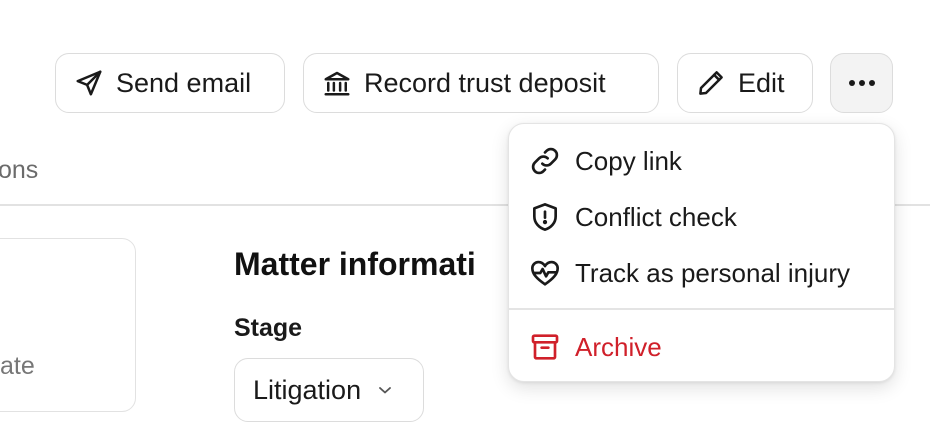 The image size is (930, 434). Describe the element at coordinates (545, 161) in the screenshot. I see `link-icon` at that location.